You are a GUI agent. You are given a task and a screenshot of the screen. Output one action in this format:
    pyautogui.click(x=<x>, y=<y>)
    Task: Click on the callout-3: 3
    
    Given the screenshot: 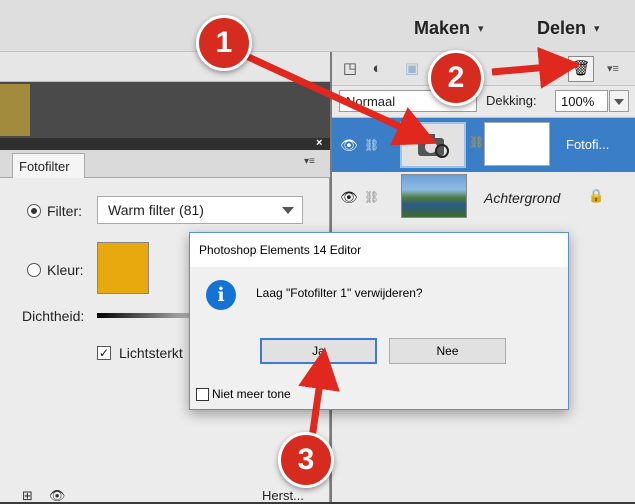 What is the action you would take?
    pyautogui.click(x=306, y=460)
    